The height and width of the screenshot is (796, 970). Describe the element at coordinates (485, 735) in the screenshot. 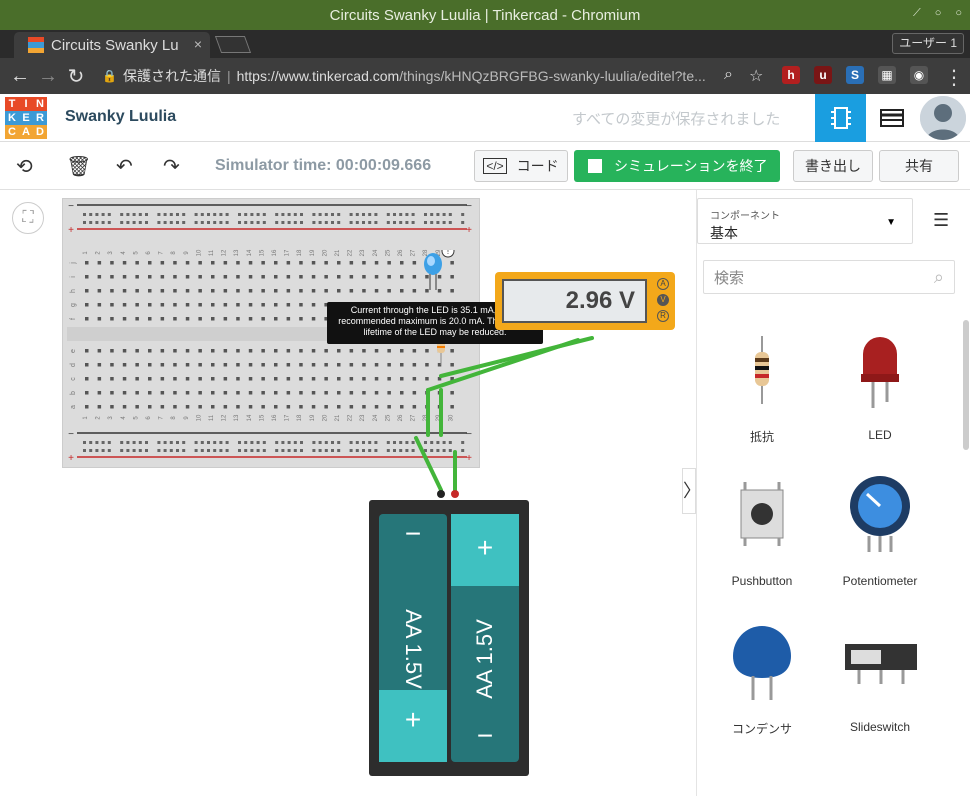

I see `cell-2-minus: −` at that location.